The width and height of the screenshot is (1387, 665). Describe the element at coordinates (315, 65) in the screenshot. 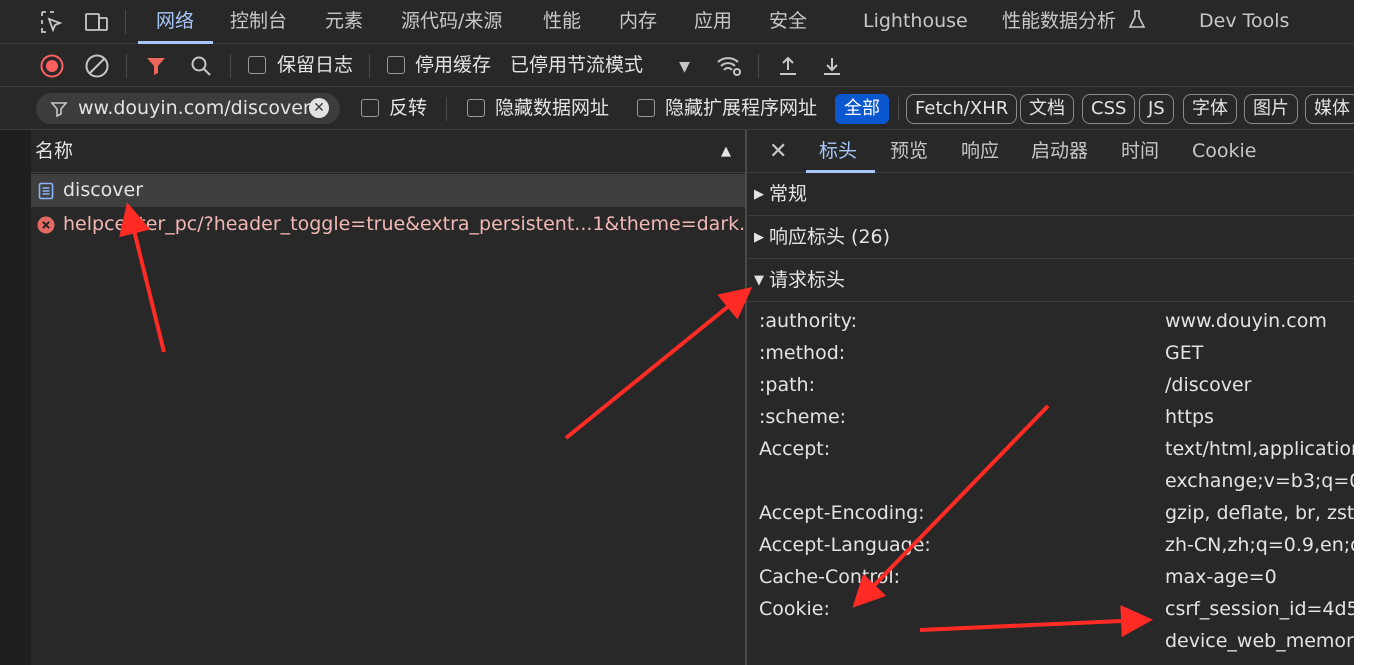

I see `preserve-log-label: 保留日志` at that location.